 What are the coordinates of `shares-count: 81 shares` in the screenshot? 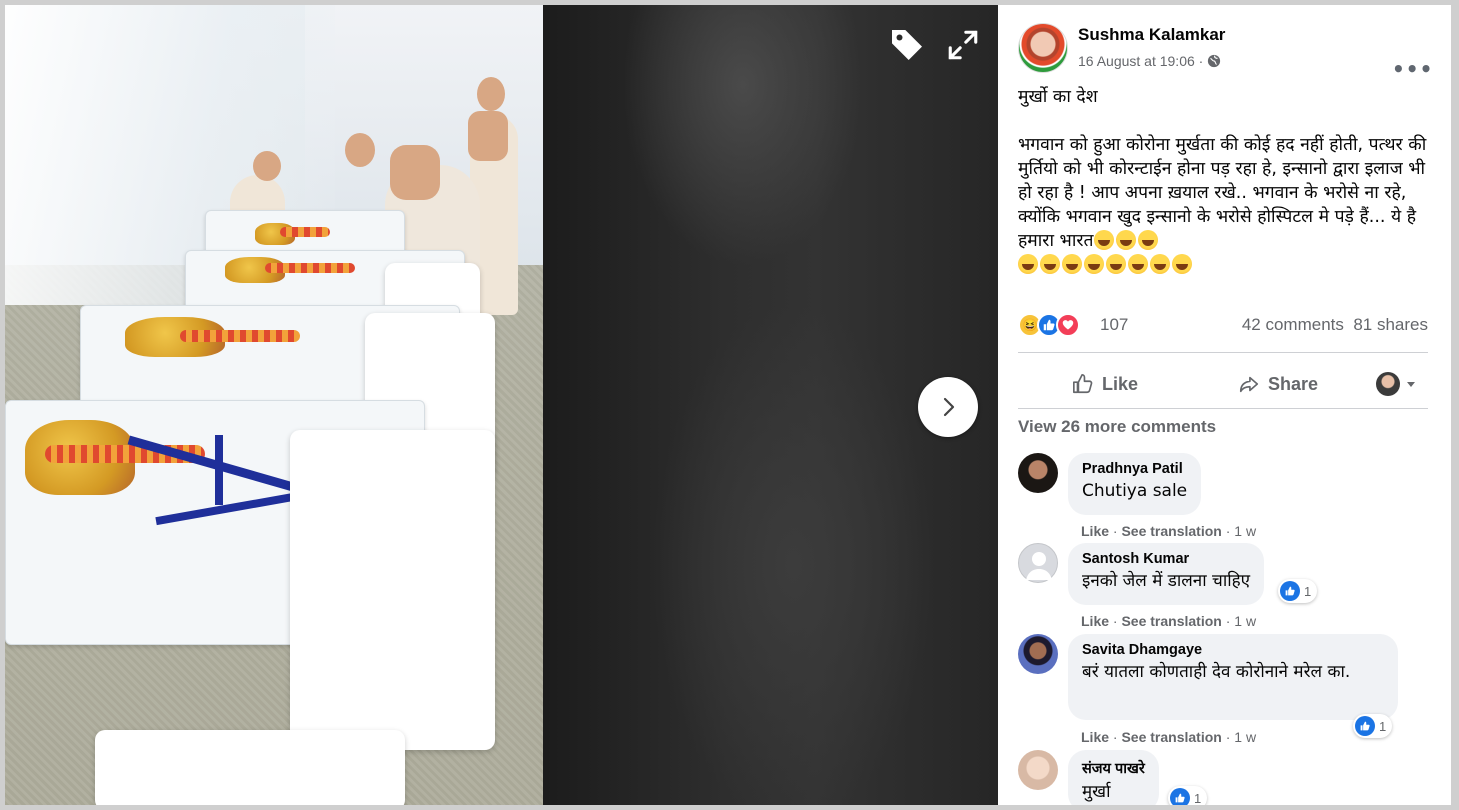 It's located at (1390, 324).